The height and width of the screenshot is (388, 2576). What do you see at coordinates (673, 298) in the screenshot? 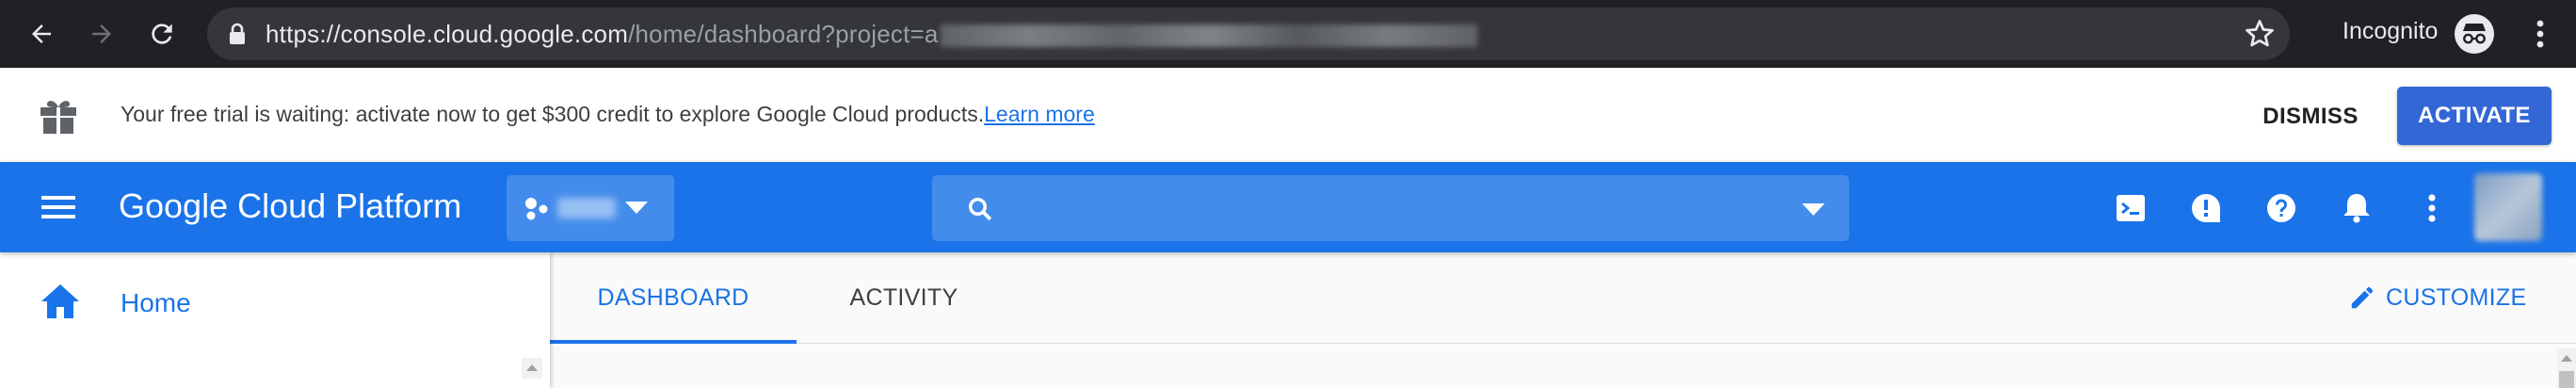
I see `tab-dashboard: DASHBOARD` at bounding box center [673, 298].